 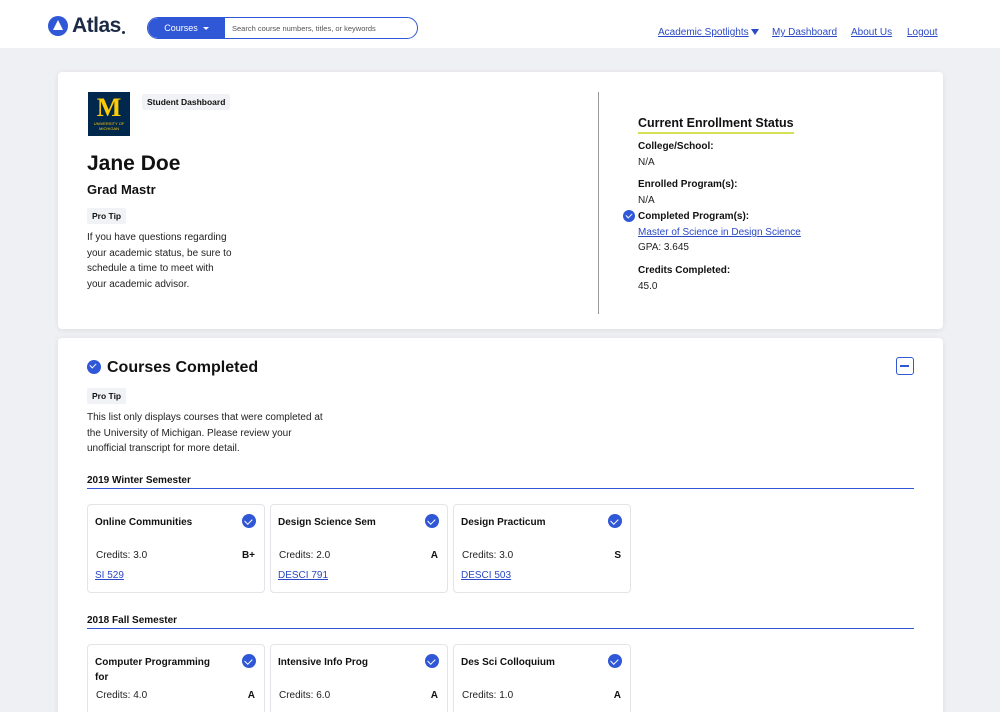 I want to click on dropdown-triangle-icon, so click(x=754, y=32).